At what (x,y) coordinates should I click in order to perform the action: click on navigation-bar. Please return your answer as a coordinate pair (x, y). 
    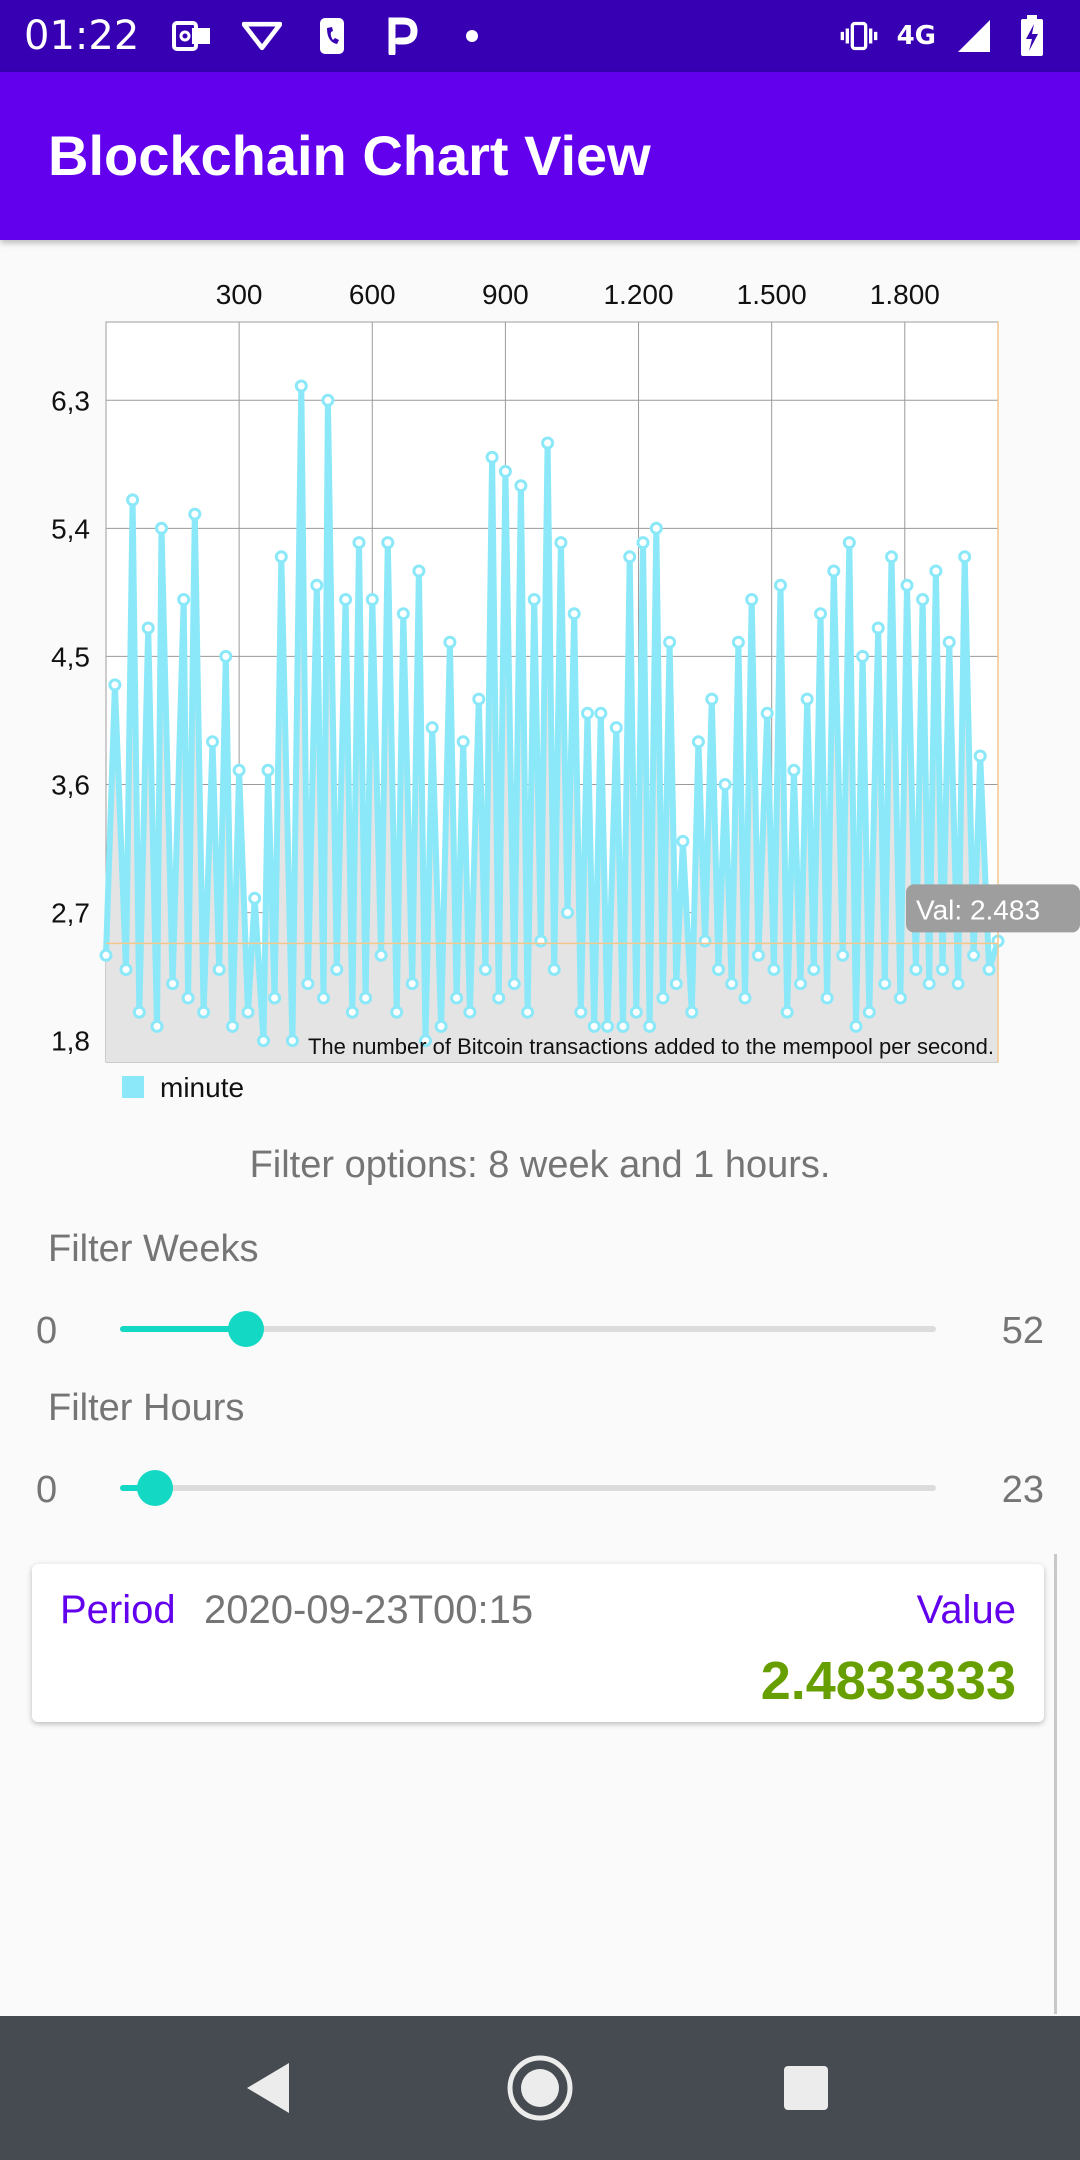
    Looking at the image, I should click on (540, 2088).